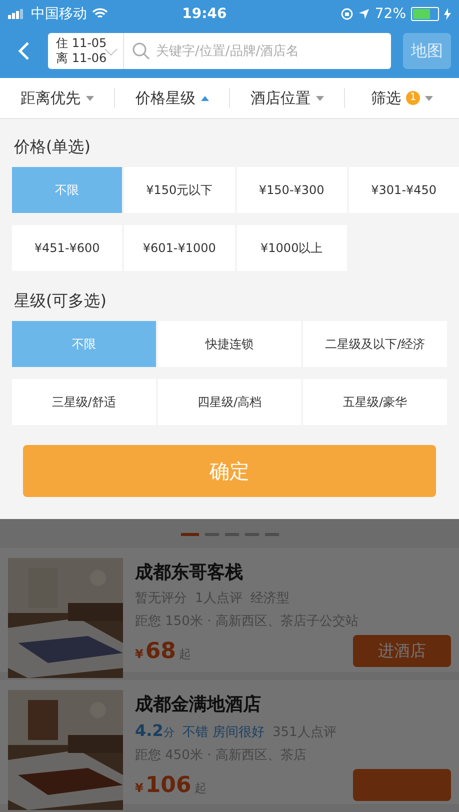 The image size is (459, 812). I want to click on tab-label: 筛选, so click(386, 98).